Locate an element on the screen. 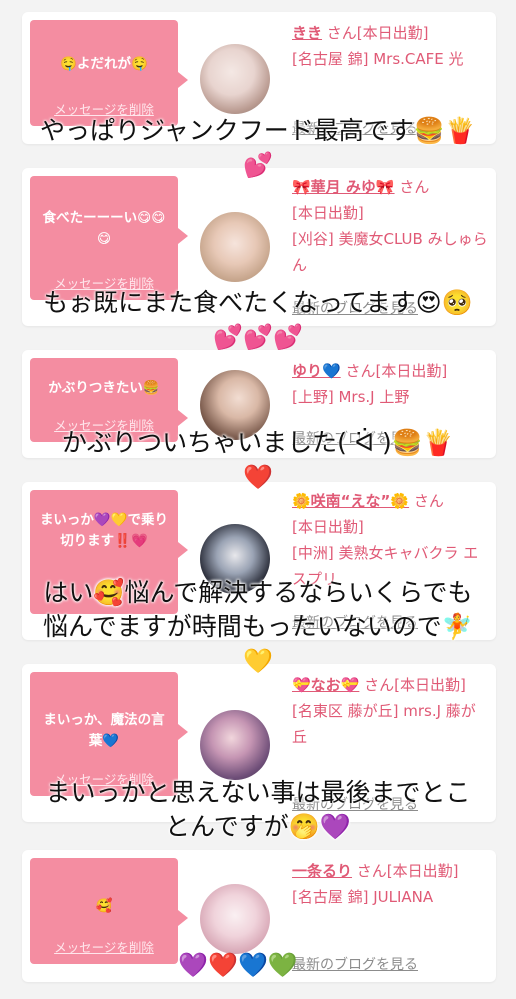 Image resolution: width=516 pixels, height=999 pixels. cast-info: きき さん[本日出勤] [名古屋 錦] Mrs.CAFE 光 is located at coordinates (391, 46).